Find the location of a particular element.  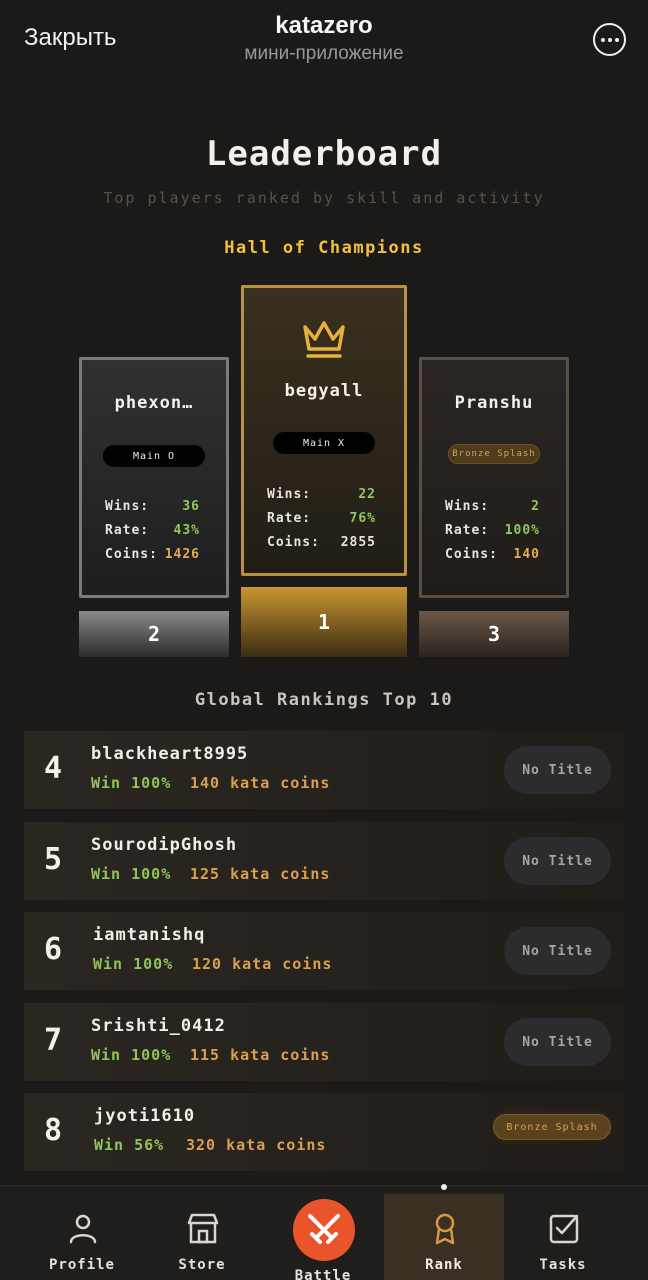

store-icon is located at coordinates (203, 1228).